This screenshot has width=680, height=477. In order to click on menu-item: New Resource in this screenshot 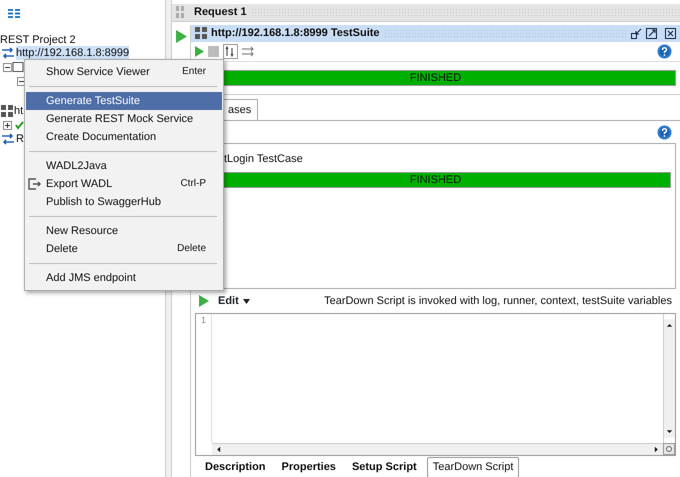, I will do `click(124, 231)`.